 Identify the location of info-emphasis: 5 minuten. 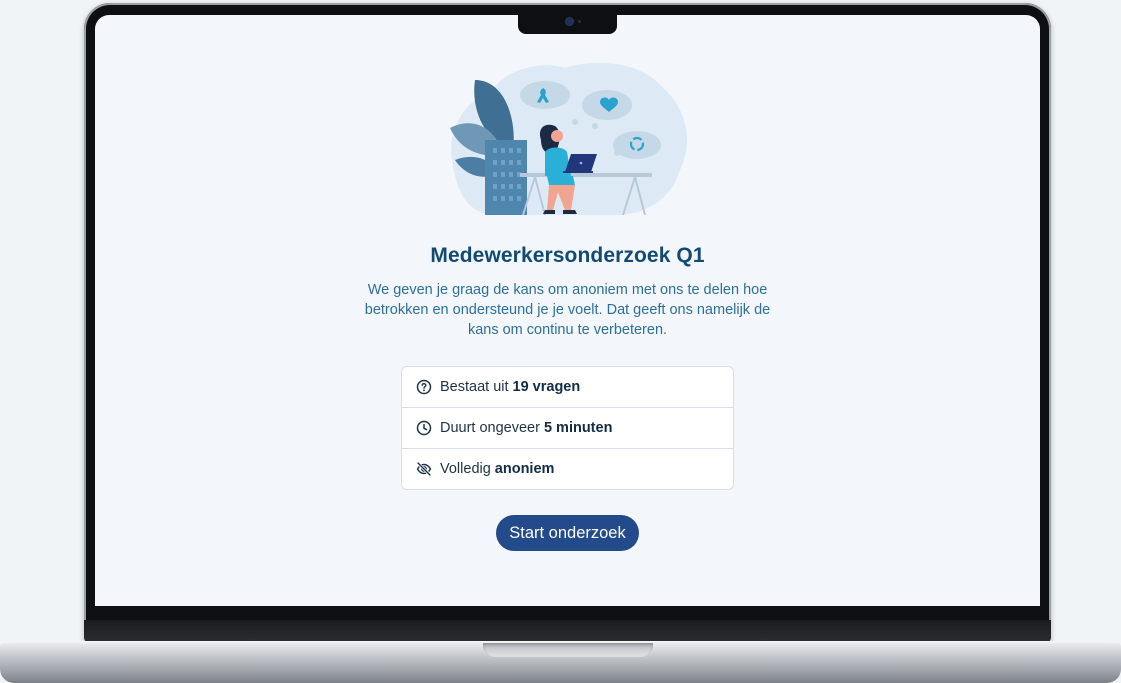
(578, 428).